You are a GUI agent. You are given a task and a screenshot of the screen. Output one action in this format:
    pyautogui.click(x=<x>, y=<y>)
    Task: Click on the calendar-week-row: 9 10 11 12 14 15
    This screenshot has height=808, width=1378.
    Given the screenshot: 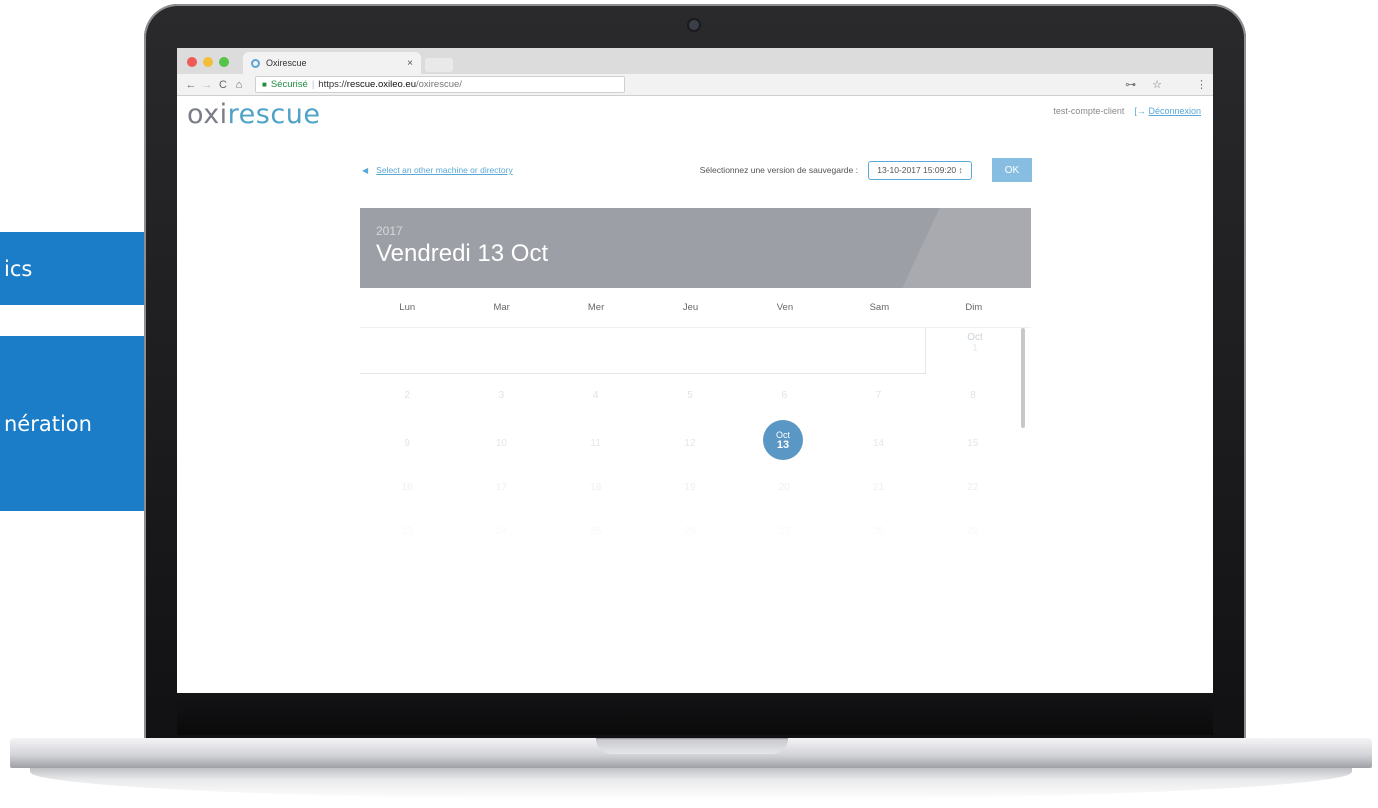 What is the action you would take?
    pyautogui.click(x=690, y=443)
    